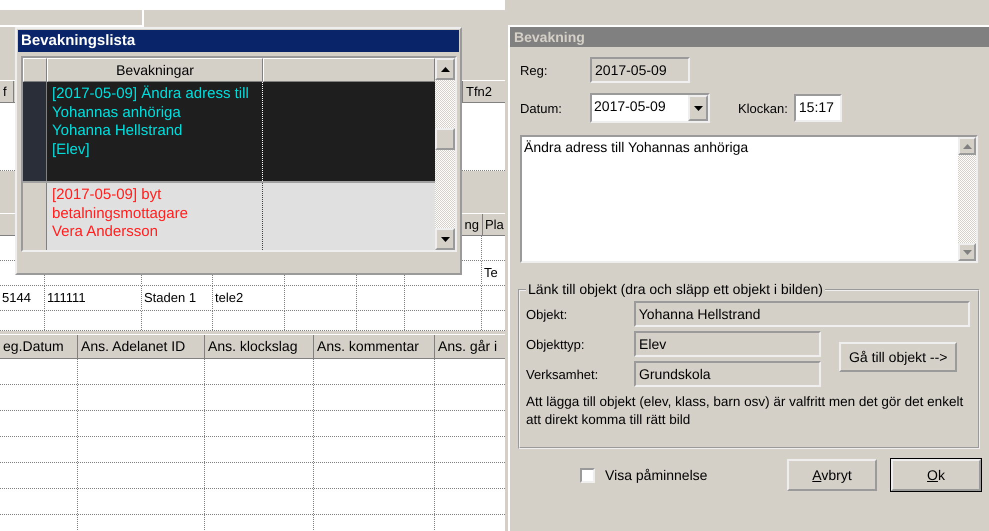 This screenshot has width=989, height=531. I want to click on table-cell-text: 5144, so click(16, 298).